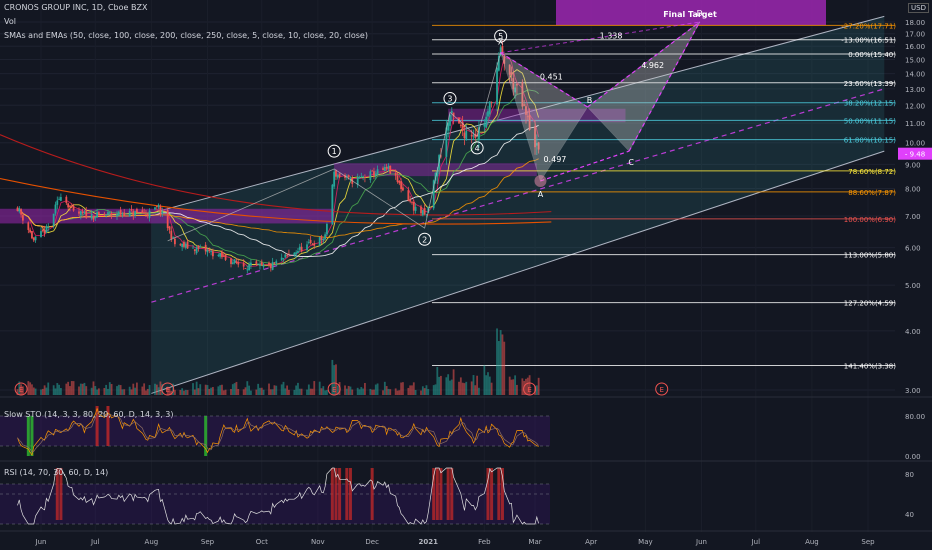 The image size is (932, 550). I want to click on earnings-marker-label: E, so click(21, 390).